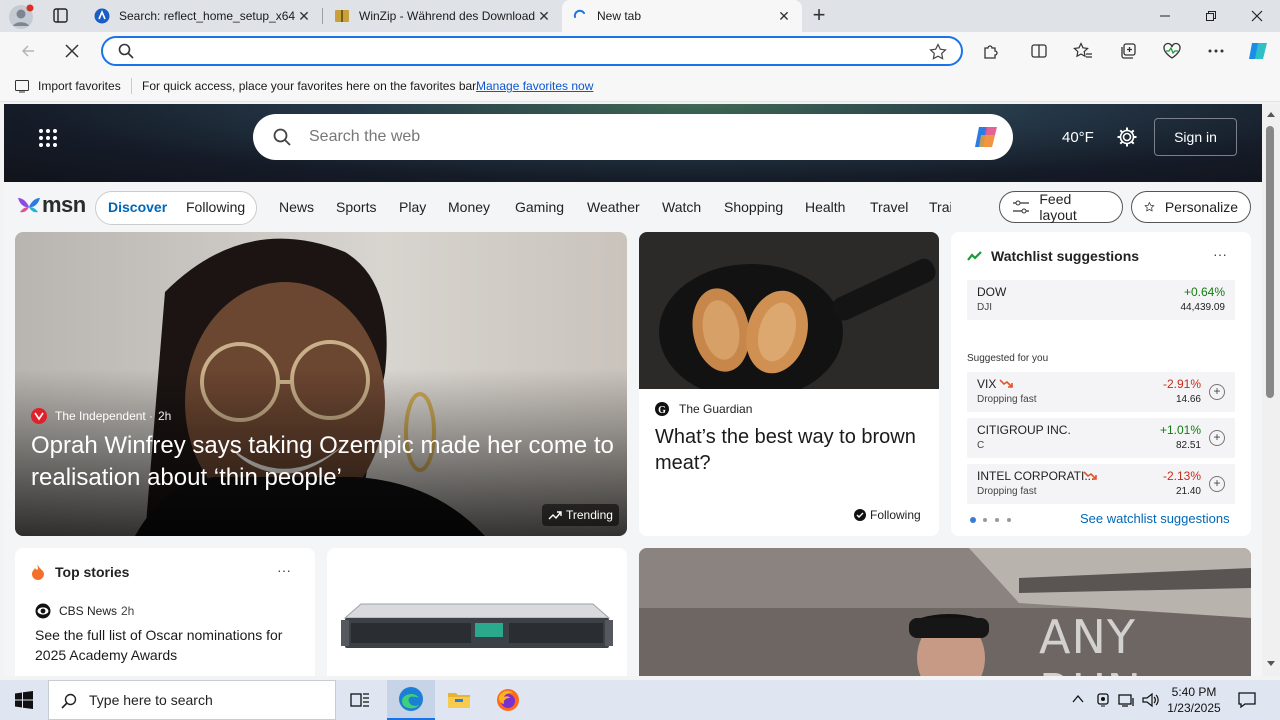  What do you see at coordinates (1271, 114) in the screenshot?
I see `scroll-up-arrow-icon` at bounding box center [1271, 114].